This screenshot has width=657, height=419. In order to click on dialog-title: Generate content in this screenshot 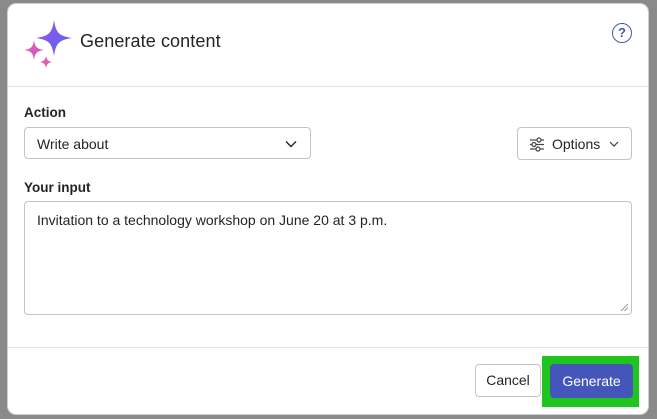, I will do `click(150, 41)`.